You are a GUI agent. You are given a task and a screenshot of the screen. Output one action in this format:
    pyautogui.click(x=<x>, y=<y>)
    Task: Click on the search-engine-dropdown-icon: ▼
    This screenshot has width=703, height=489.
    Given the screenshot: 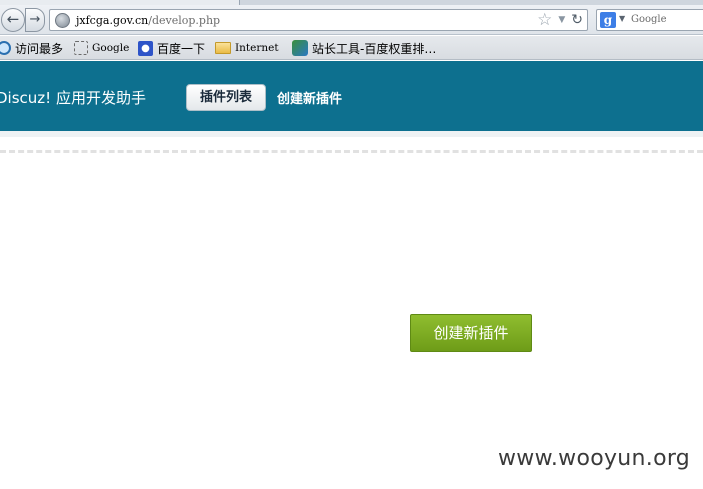 What is the action you would take?
    pyautogui.click(x=622, y=18)
    